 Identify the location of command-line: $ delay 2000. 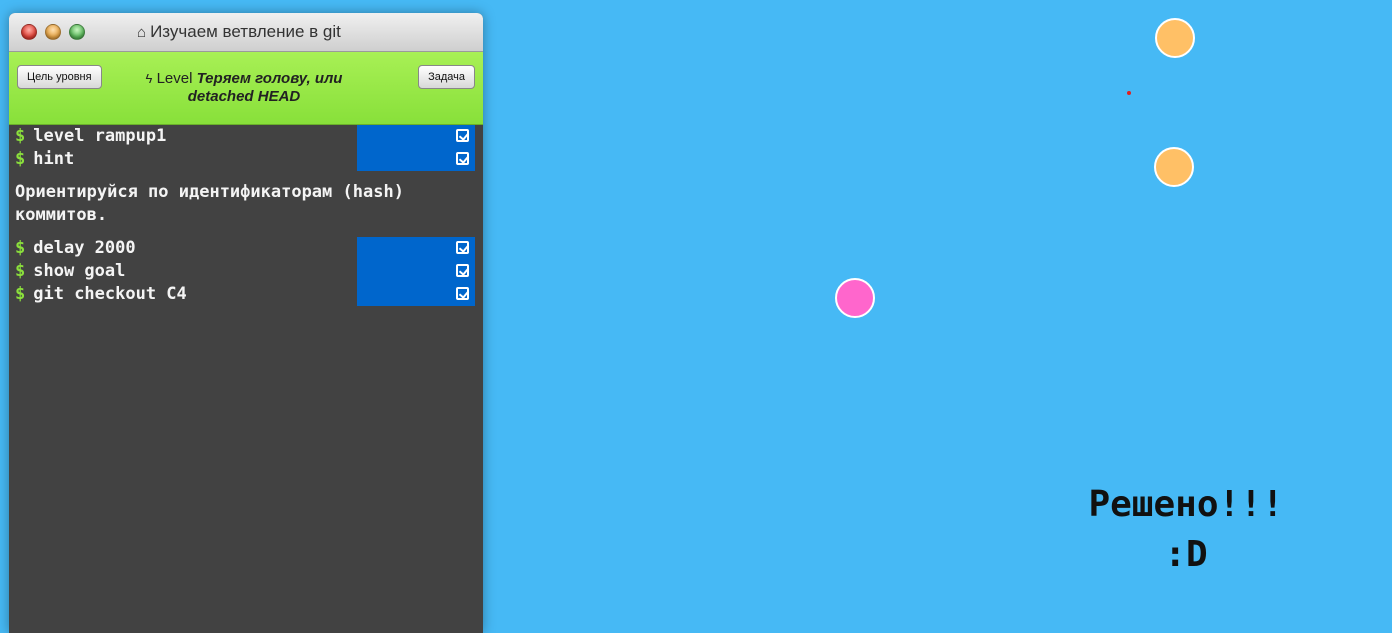
(246, 248).